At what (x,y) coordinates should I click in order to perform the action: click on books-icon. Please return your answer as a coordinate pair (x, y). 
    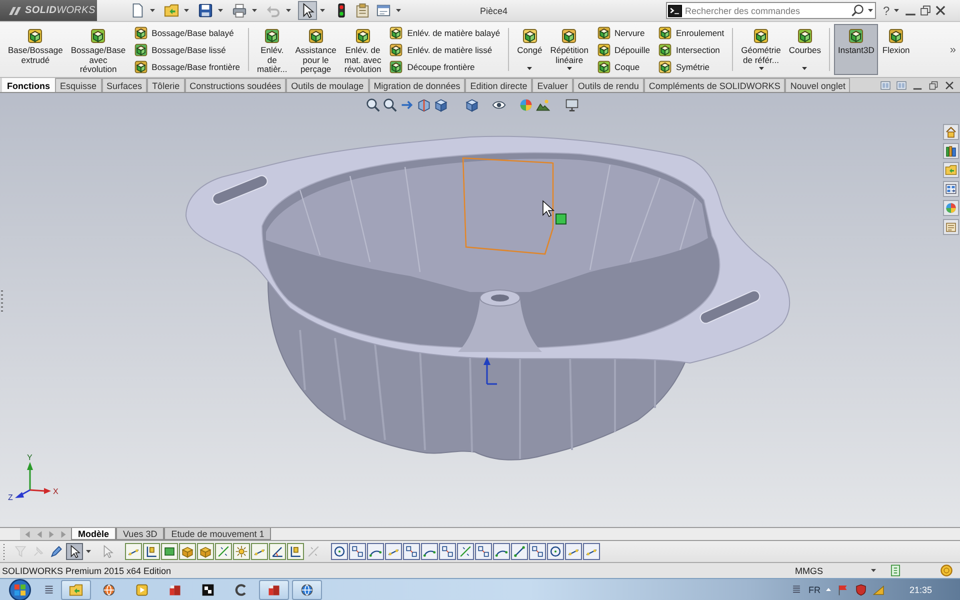
    Looking at the image, I should click on (951, 151).